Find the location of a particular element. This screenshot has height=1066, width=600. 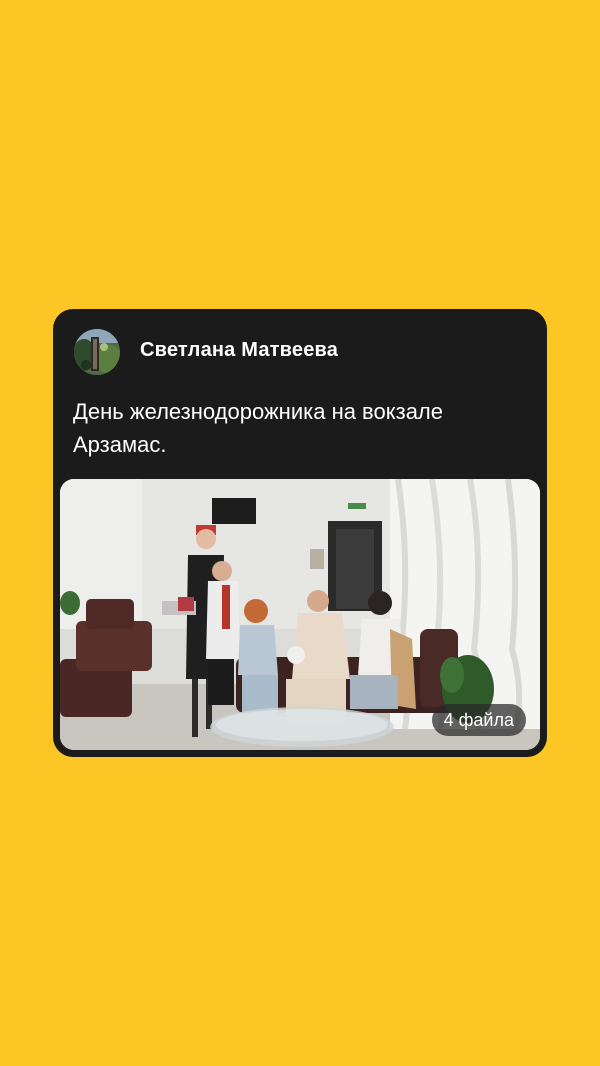

files-count-badge: 4 файла is located at coordinates (478, 720).